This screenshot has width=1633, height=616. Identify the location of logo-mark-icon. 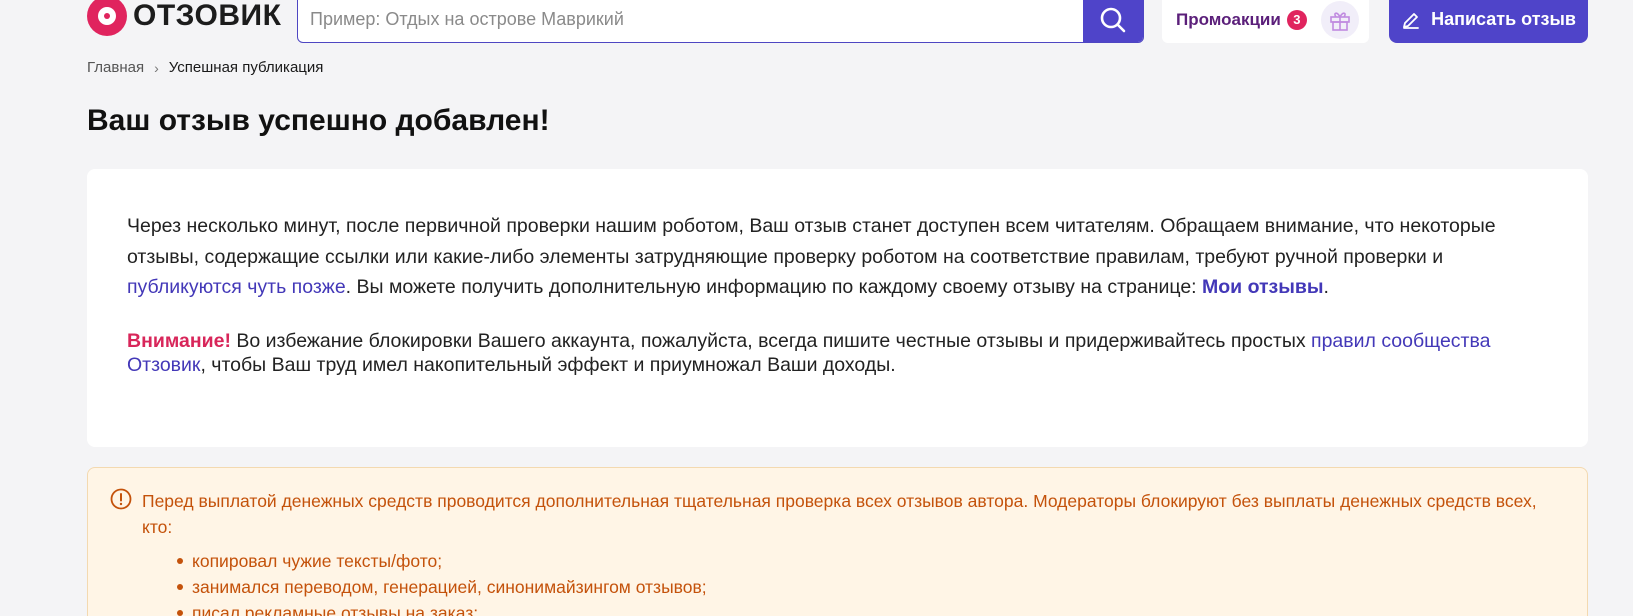
(107, 18).